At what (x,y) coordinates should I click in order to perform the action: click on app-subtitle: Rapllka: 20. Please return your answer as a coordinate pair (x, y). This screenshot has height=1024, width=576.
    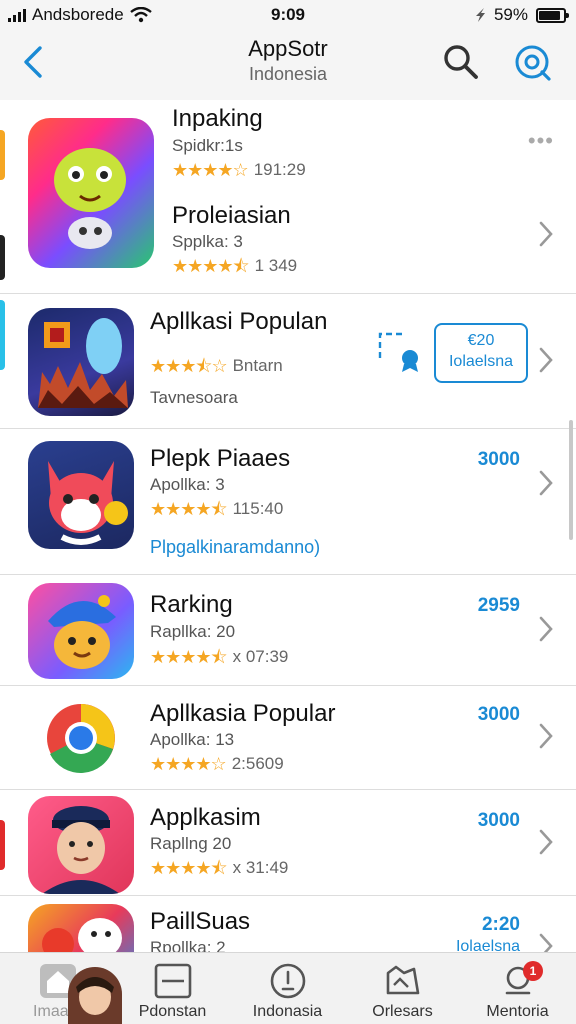
    Looking at the image, I should click on (193, 631).